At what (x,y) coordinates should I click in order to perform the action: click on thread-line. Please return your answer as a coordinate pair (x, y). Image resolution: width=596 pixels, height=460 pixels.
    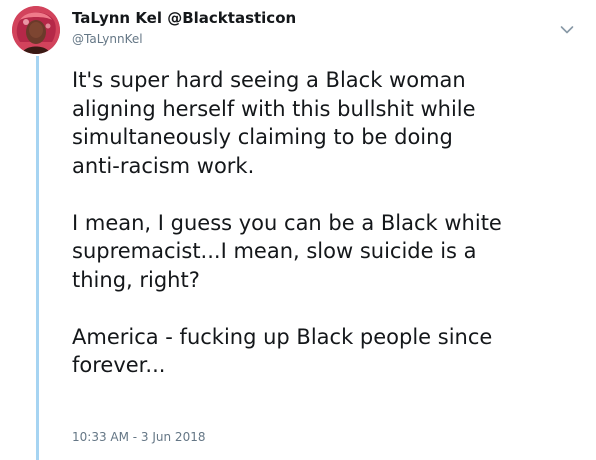
    Looking at the image, I should click on (37, 258).